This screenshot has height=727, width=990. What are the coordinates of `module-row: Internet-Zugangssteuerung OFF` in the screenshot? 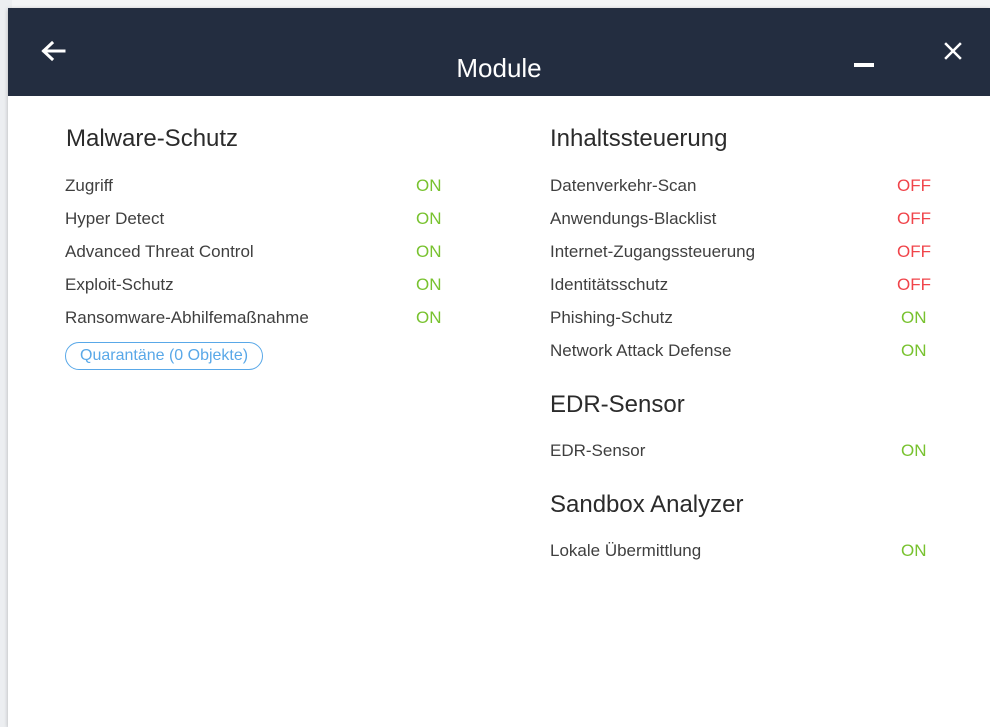 It's located at (750, 252).